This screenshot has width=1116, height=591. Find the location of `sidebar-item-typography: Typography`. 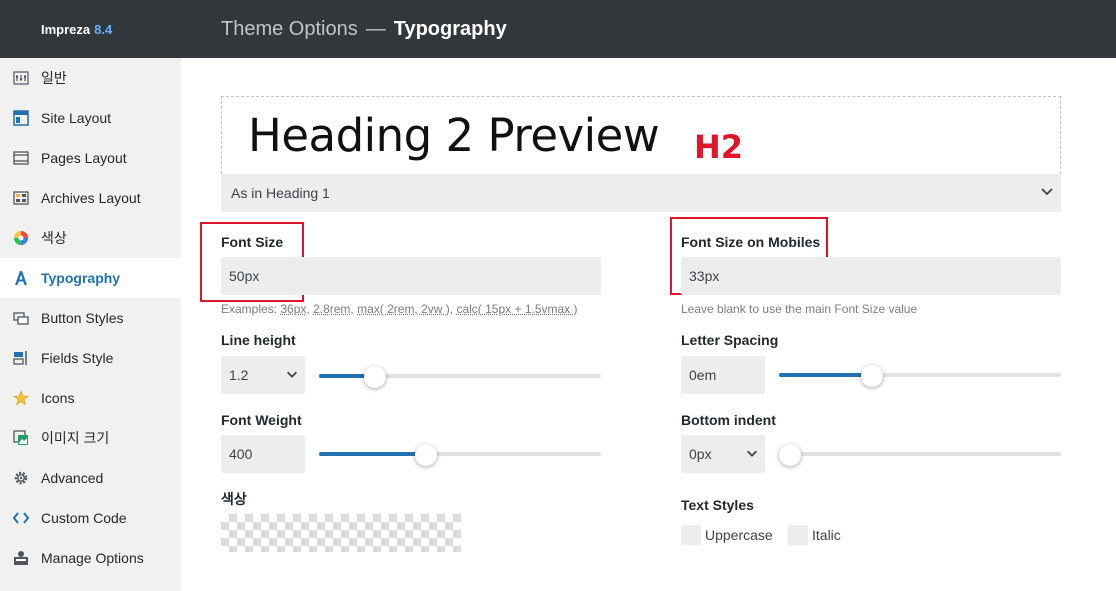

sidebar-item-typography: Typography is located at coordinates (90, 278).